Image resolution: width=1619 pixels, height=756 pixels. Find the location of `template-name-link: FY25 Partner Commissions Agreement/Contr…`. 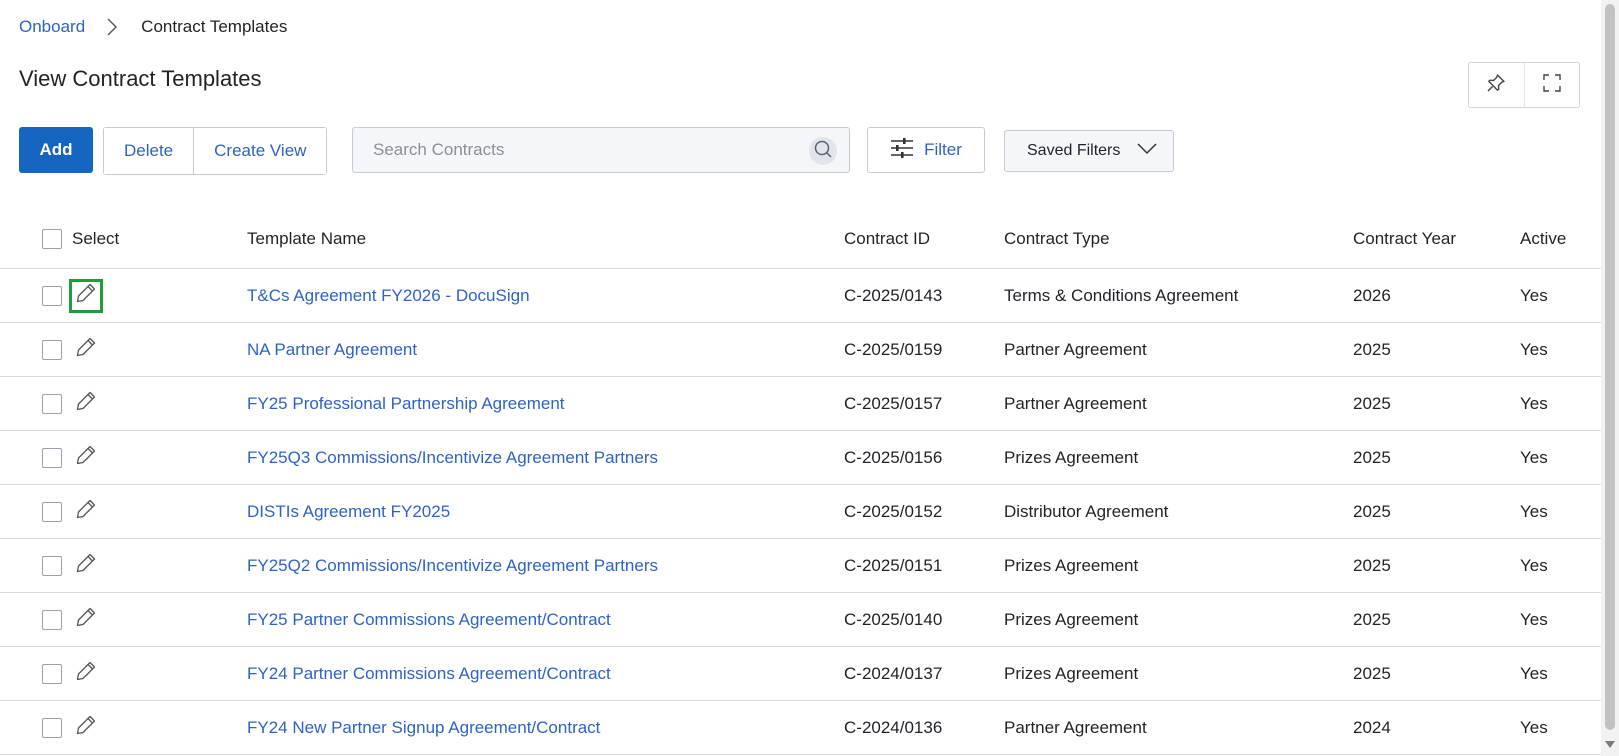

template-name-link: FY25 Partner Commissions Agreement/Contr… is located at coordinates (429, 620).